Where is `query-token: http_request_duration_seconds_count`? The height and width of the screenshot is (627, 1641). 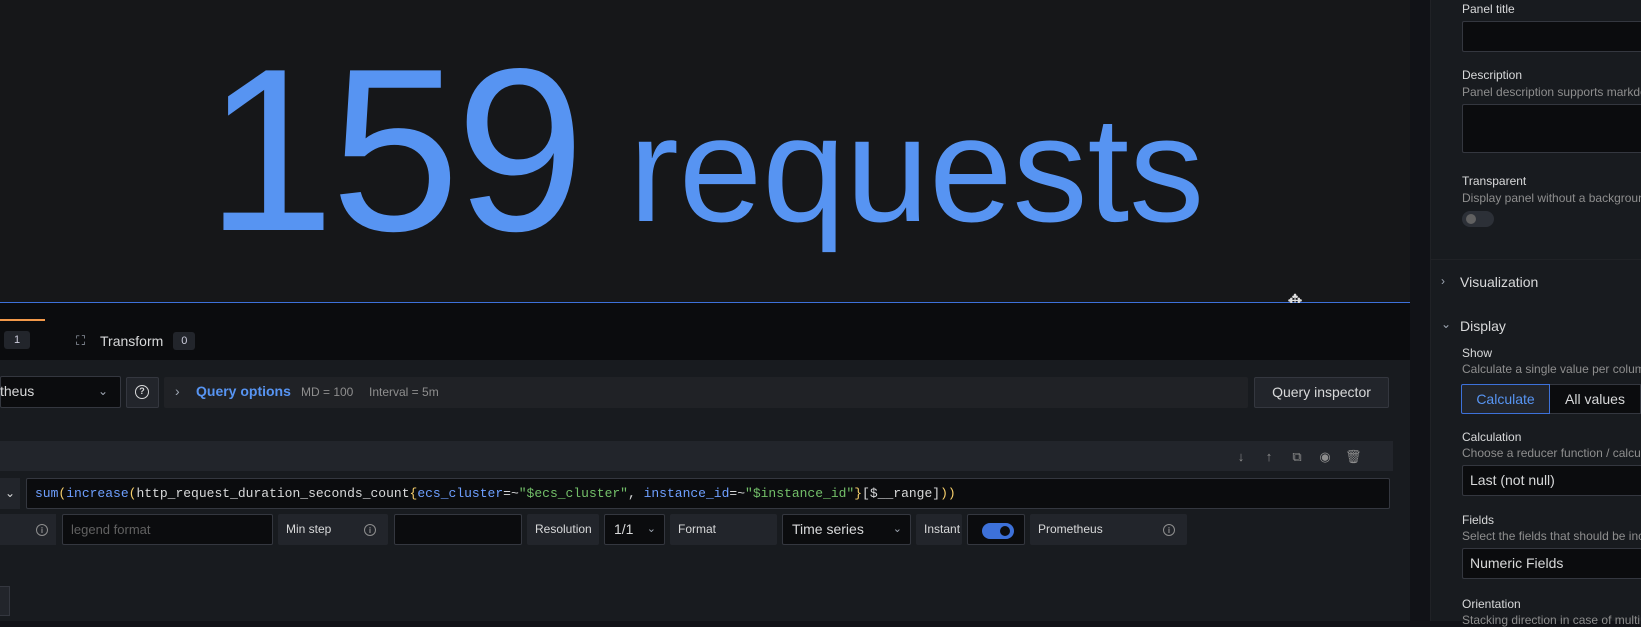 query-token: http_request_duration_seconds_count is located at coordinates (273, 493).